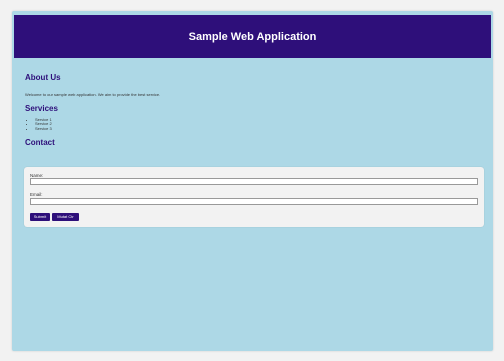 The height and width of the screenshot is (361, 504). I want to click on app-title: Sample Web Application, so click(252, 36).